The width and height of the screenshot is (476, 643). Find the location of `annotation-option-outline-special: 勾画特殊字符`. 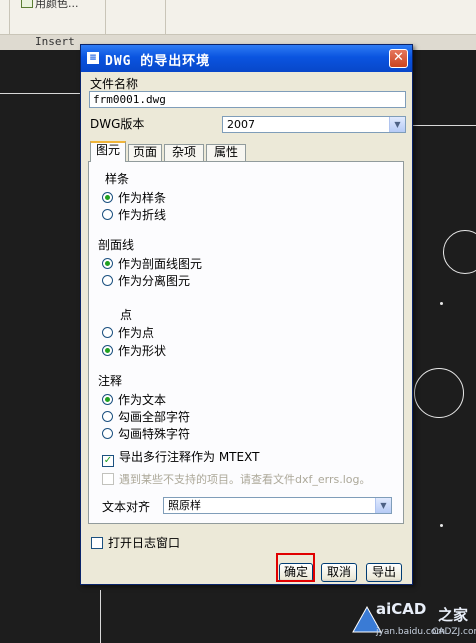

annotation-option-outline-special: 勾画特殊字符 is located at coordinates (146, 433).